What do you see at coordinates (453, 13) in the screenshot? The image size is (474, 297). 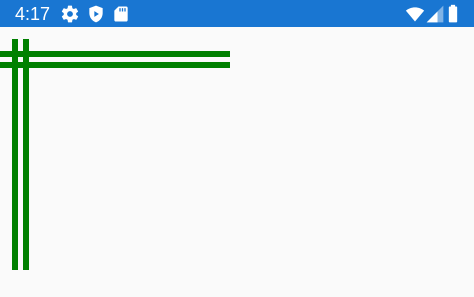 I see `battery-icon` at bounding box center [453, 13].